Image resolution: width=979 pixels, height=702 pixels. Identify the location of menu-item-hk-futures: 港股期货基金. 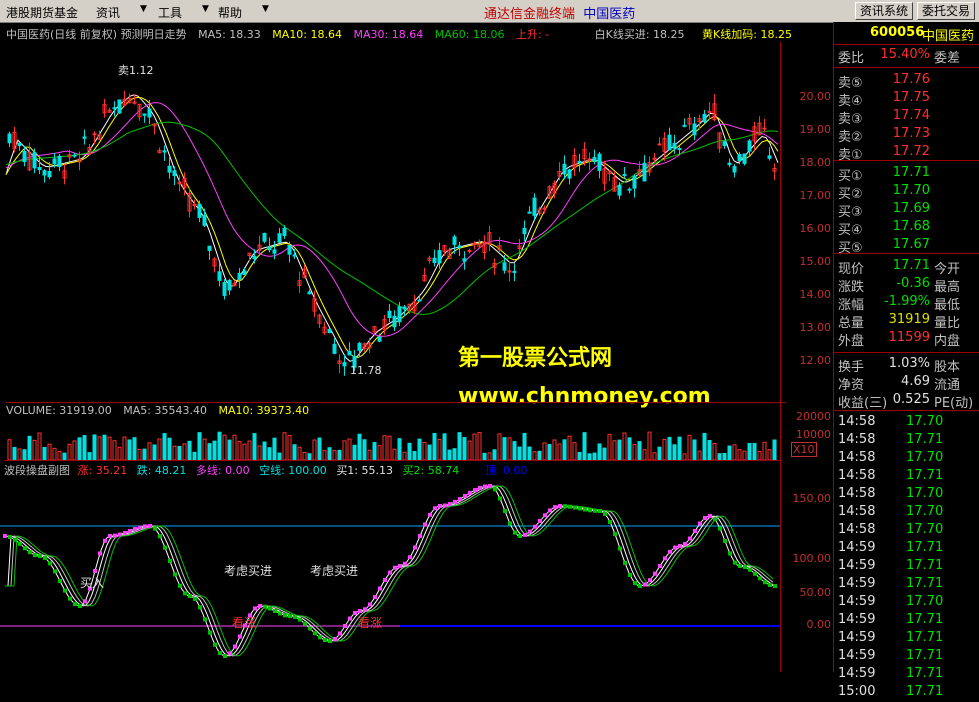
(42, 12).